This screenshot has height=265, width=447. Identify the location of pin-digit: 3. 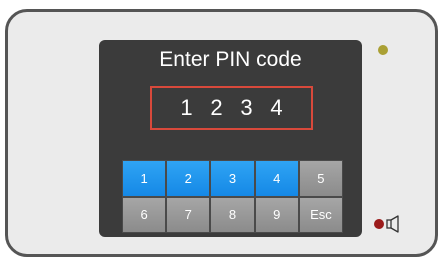
(246, 107).